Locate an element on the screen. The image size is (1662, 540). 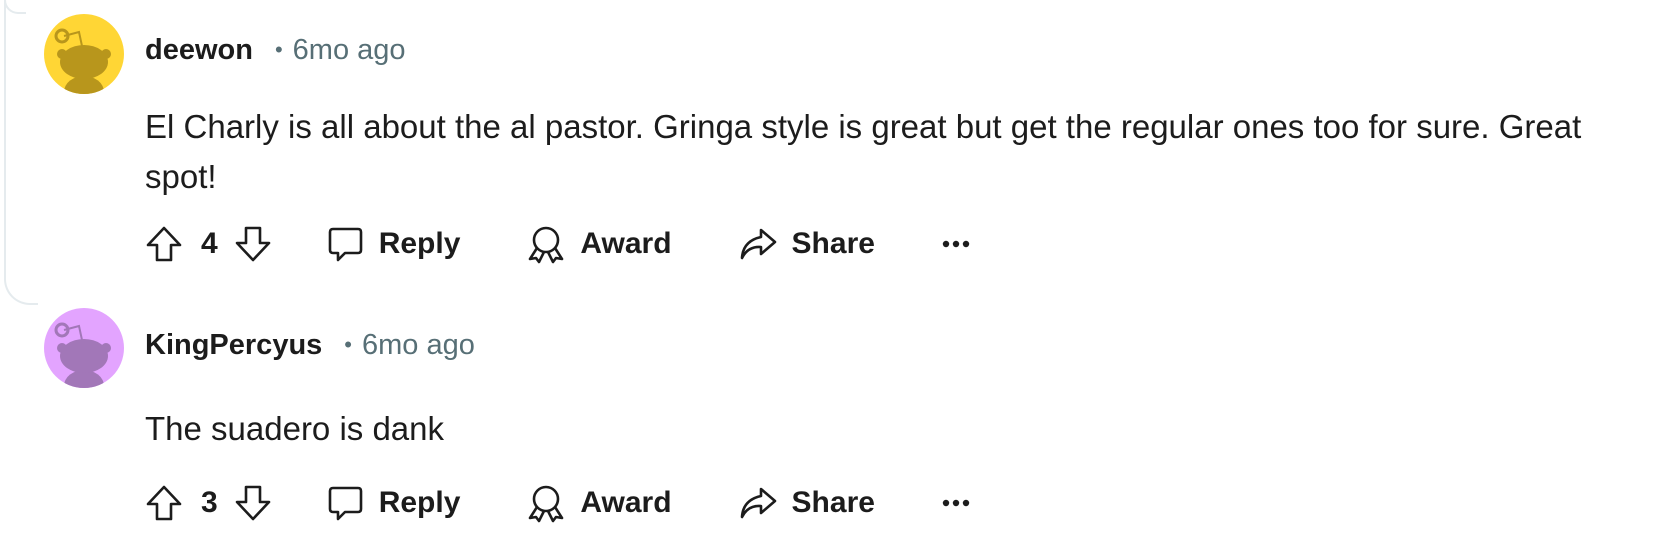
author-name: KingPercyus is located at coordinates (233, 345).